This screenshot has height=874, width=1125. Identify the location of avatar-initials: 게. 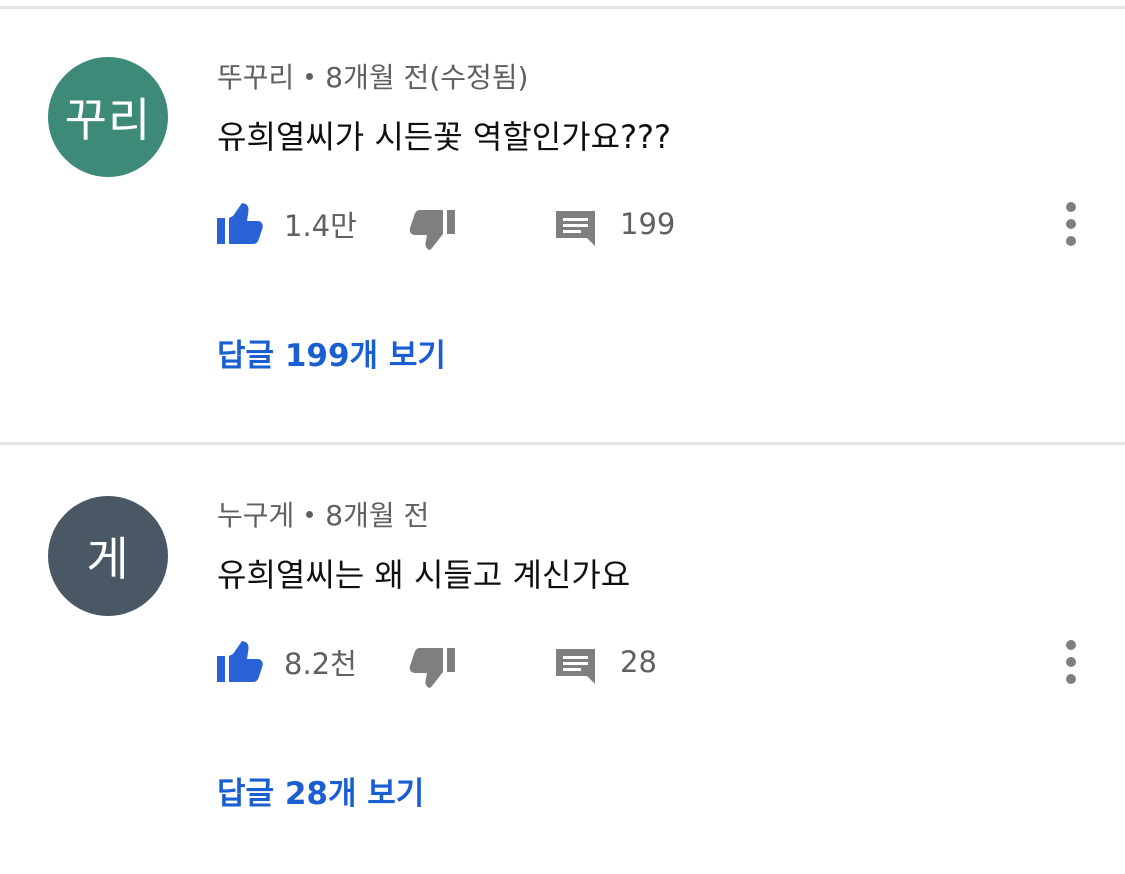
(108, 559).